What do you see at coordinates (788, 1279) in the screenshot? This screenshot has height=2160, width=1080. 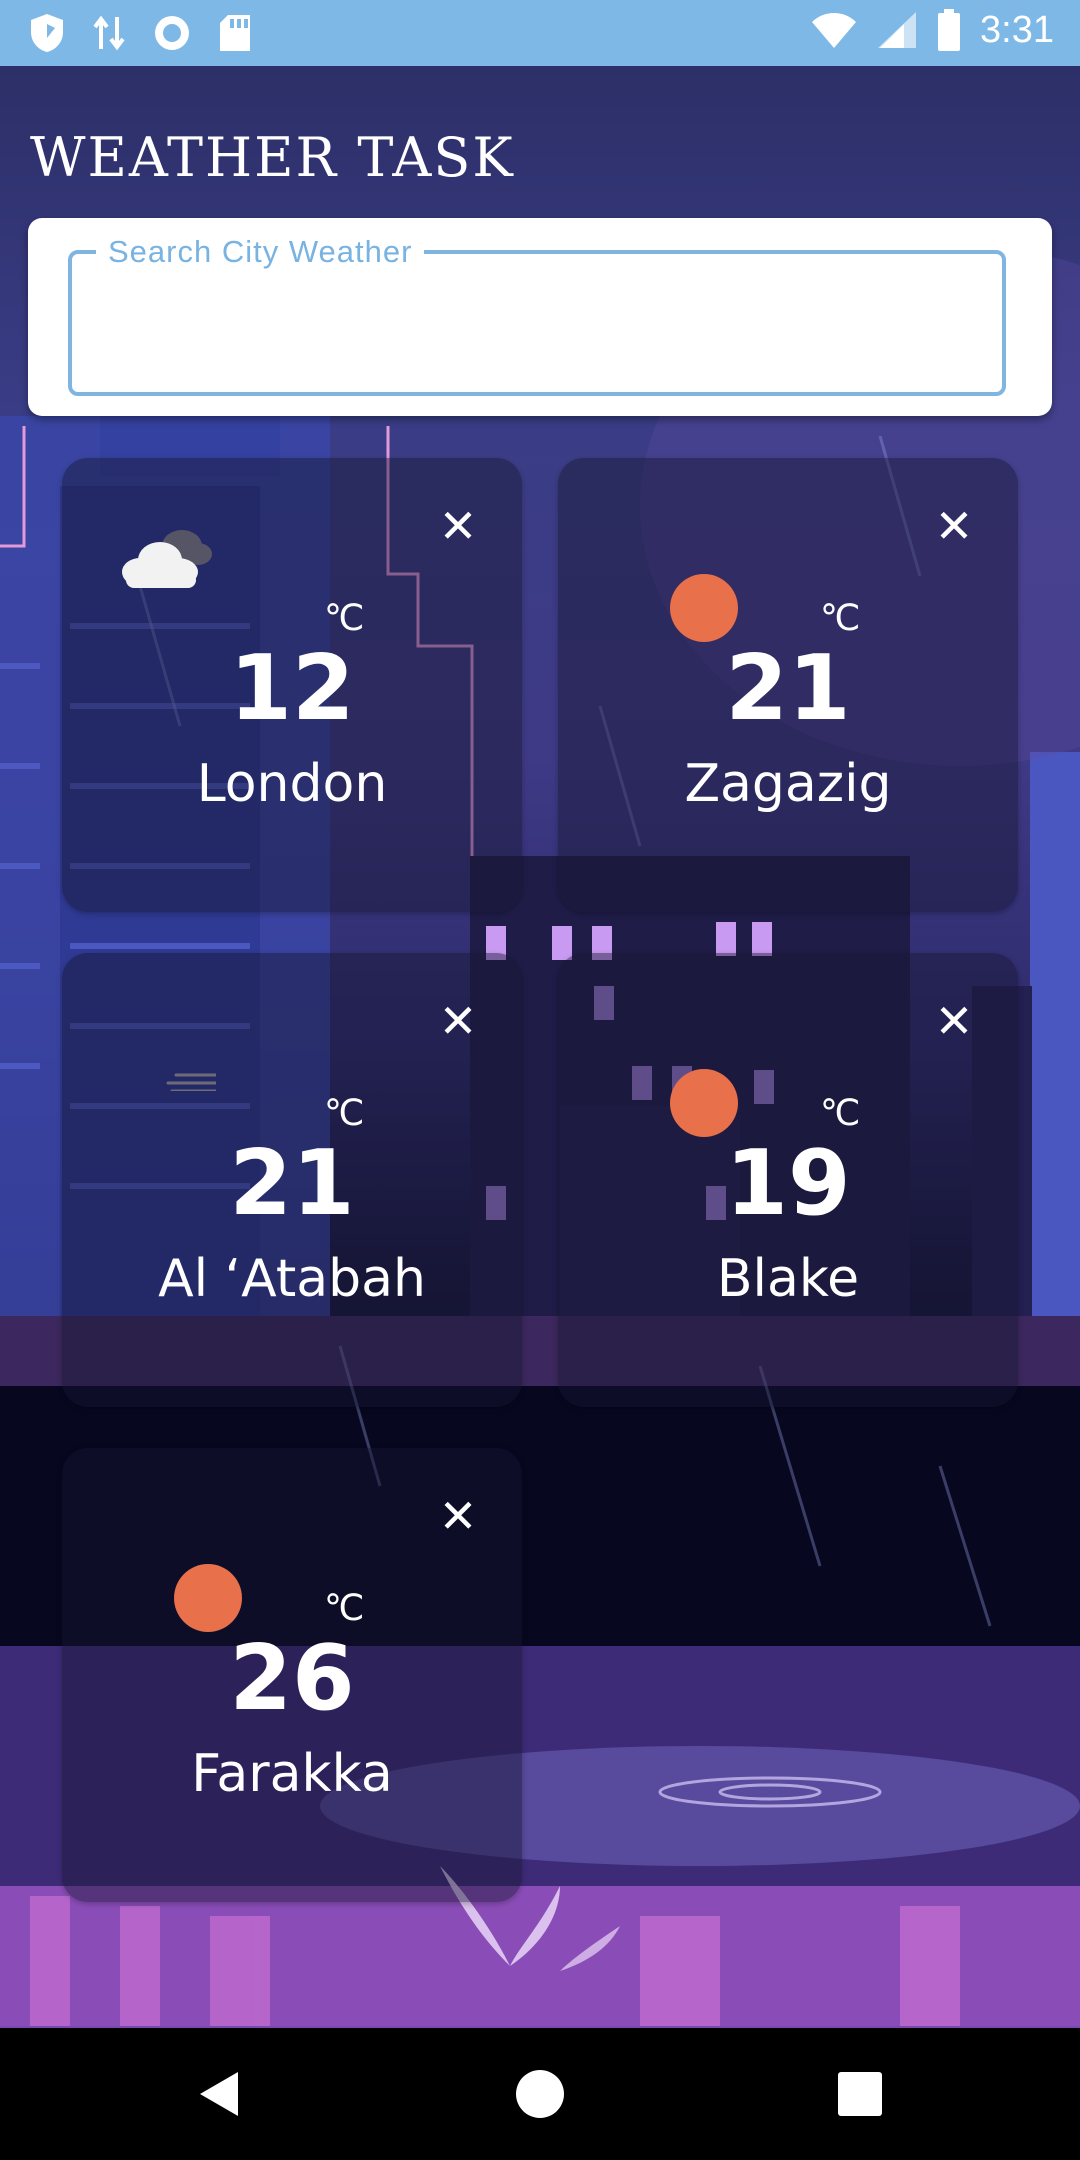 I see `city-name: Blake` at bounding box center [788, 1279].